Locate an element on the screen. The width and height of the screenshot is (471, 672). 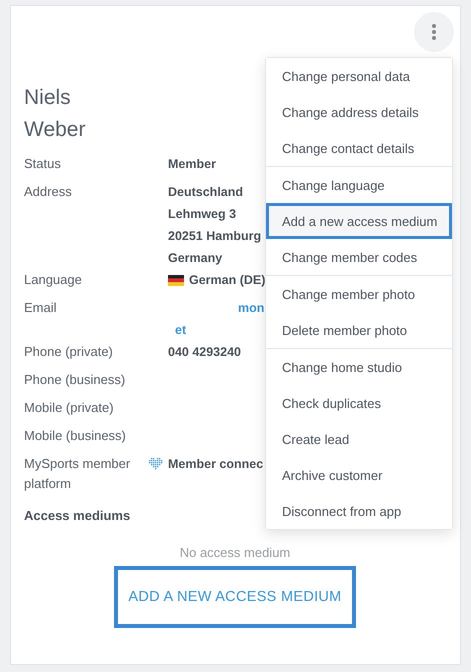
menu-item: Change contact details is located at coordinates (359, 148).